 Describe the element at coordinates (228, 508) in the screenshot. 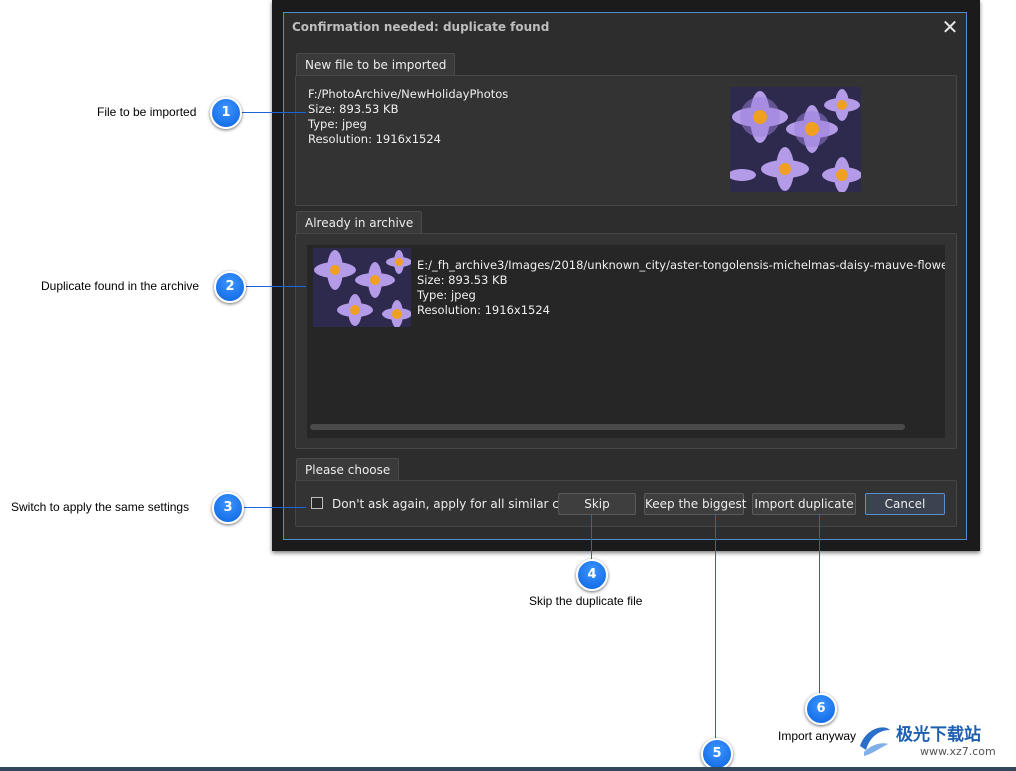

I see `callout-3-badge: 3` at that location.